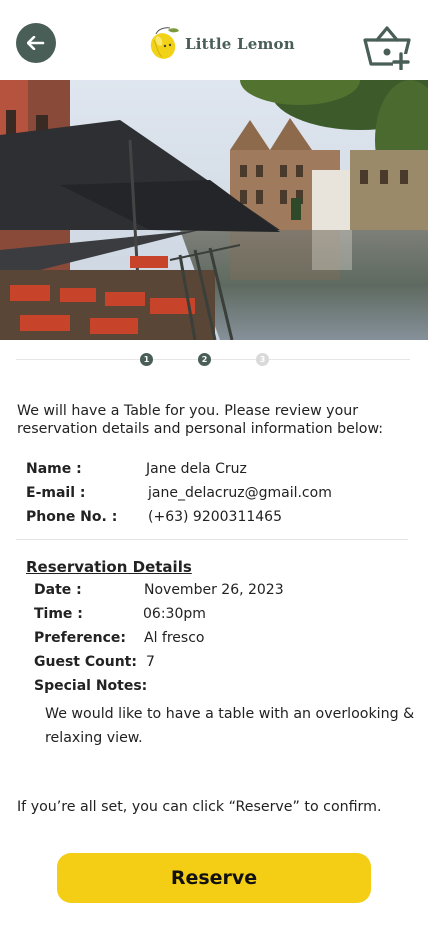 The width and height of the screenshot is (428, 926). What do you see at coordinates (240, 44) in the screenshot?
I see `brand-name: Little Lemon` at bounding box center [240, 44].